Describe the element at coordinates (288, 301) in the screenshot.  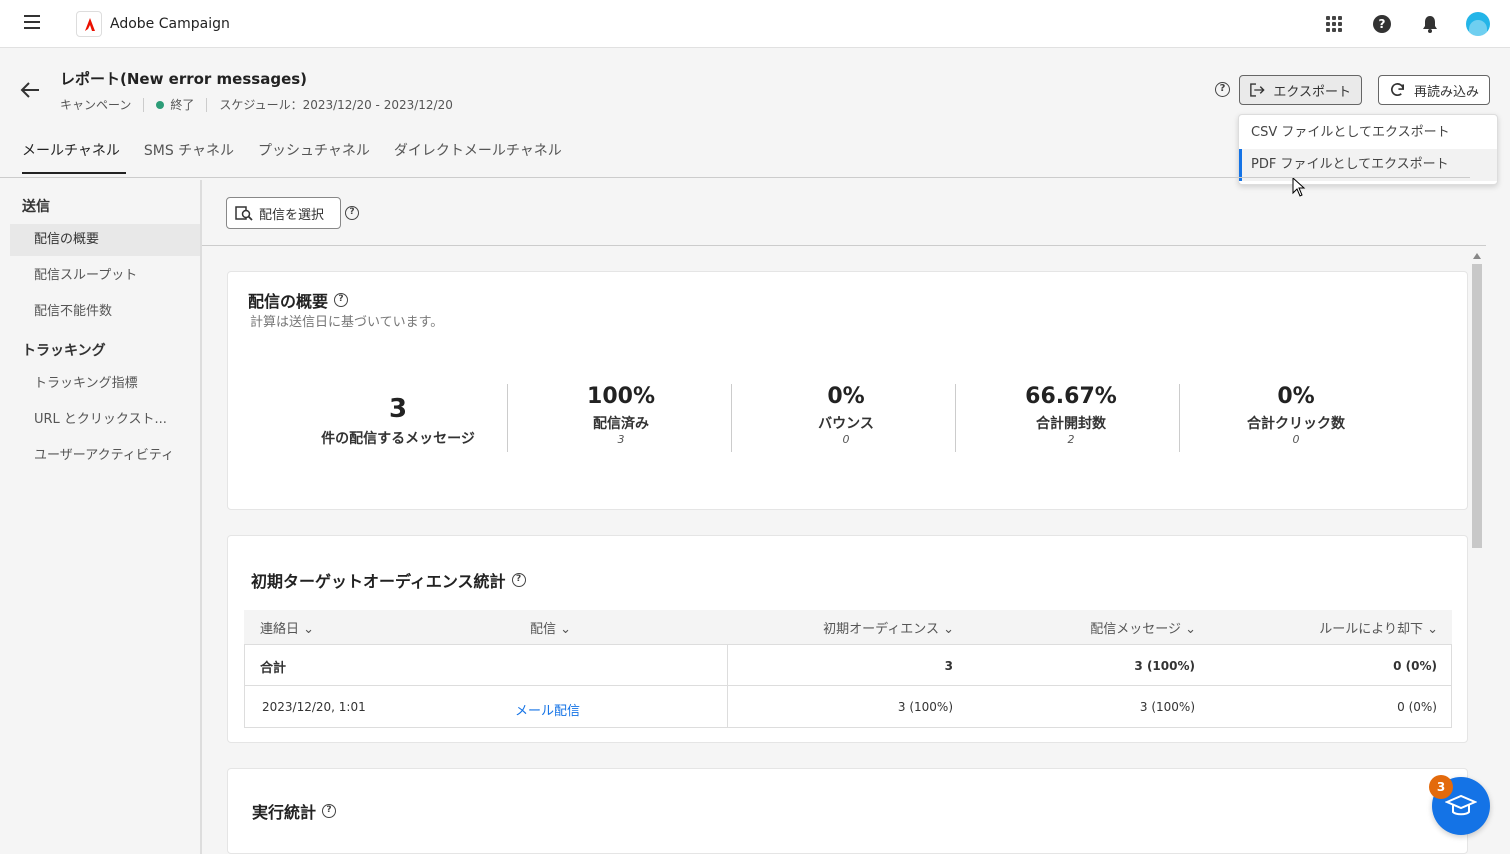
I see `card-title: 配信の概要` at that location.